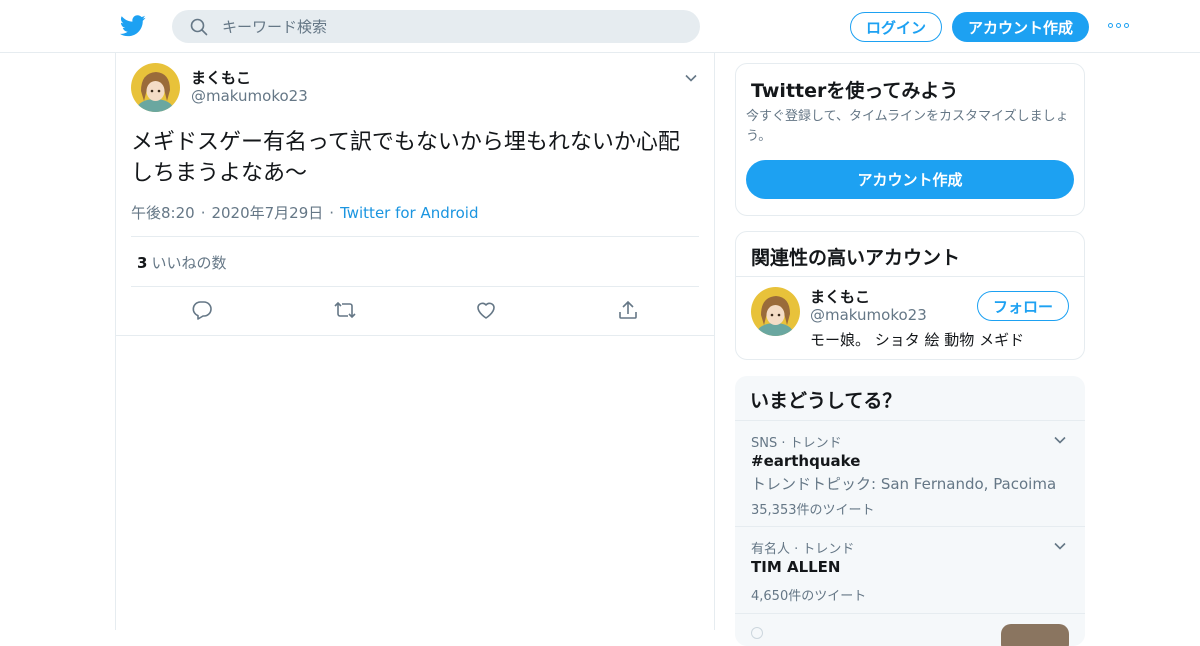  I want to click on trend-thumbnail, so click(1035, 635).